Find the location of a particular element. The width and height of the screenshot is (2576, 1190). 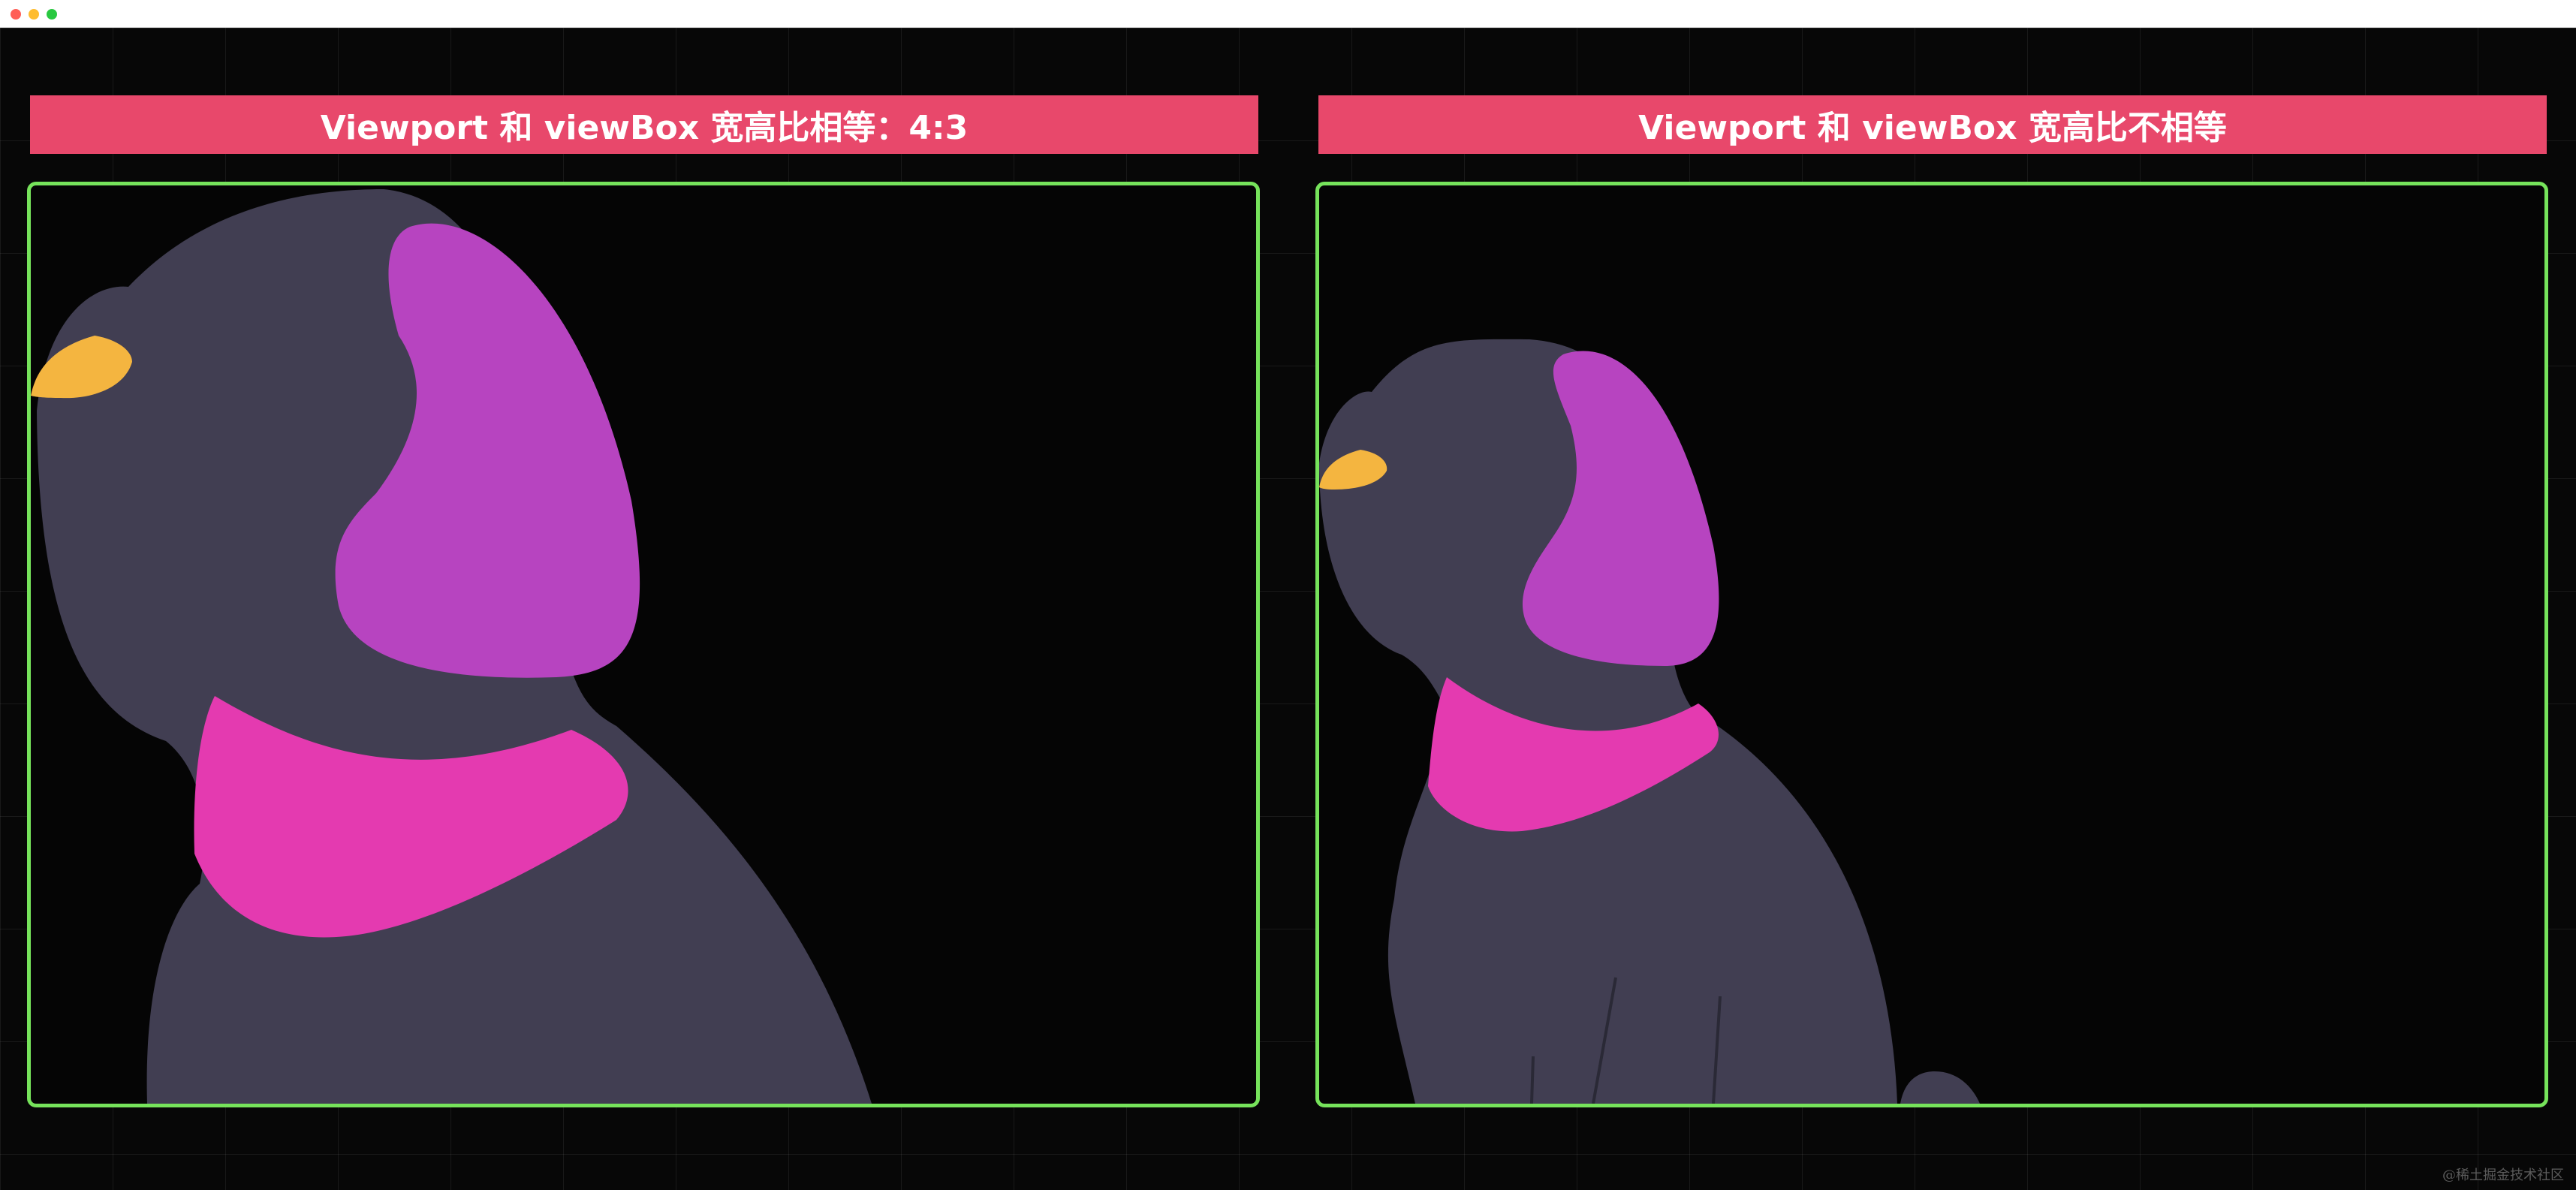

watermark-text: @稀土掘金技术社区 is located at coordinates (2503, 1175).